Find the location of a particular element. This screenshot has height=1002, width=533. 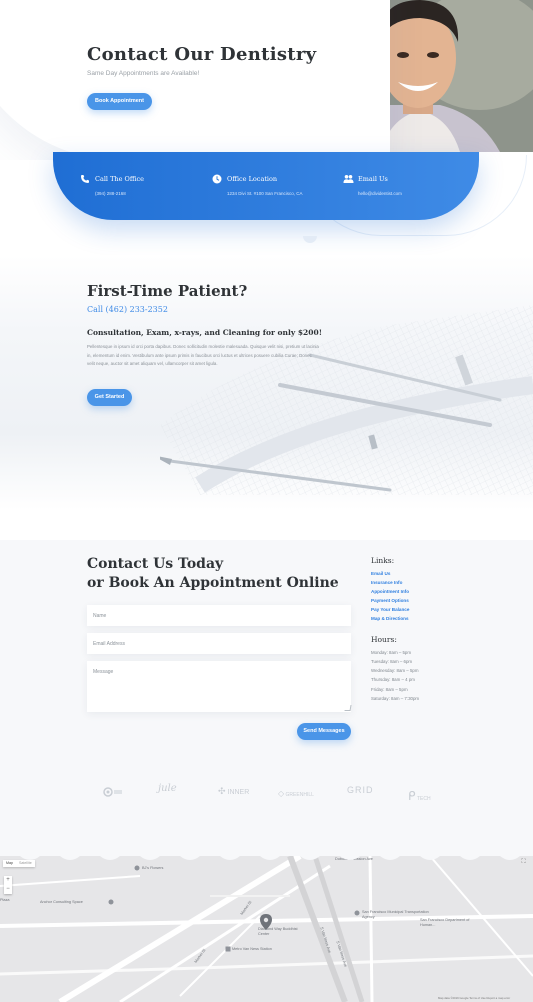

message-placeholder: Message is located at coordinates (103, 672).